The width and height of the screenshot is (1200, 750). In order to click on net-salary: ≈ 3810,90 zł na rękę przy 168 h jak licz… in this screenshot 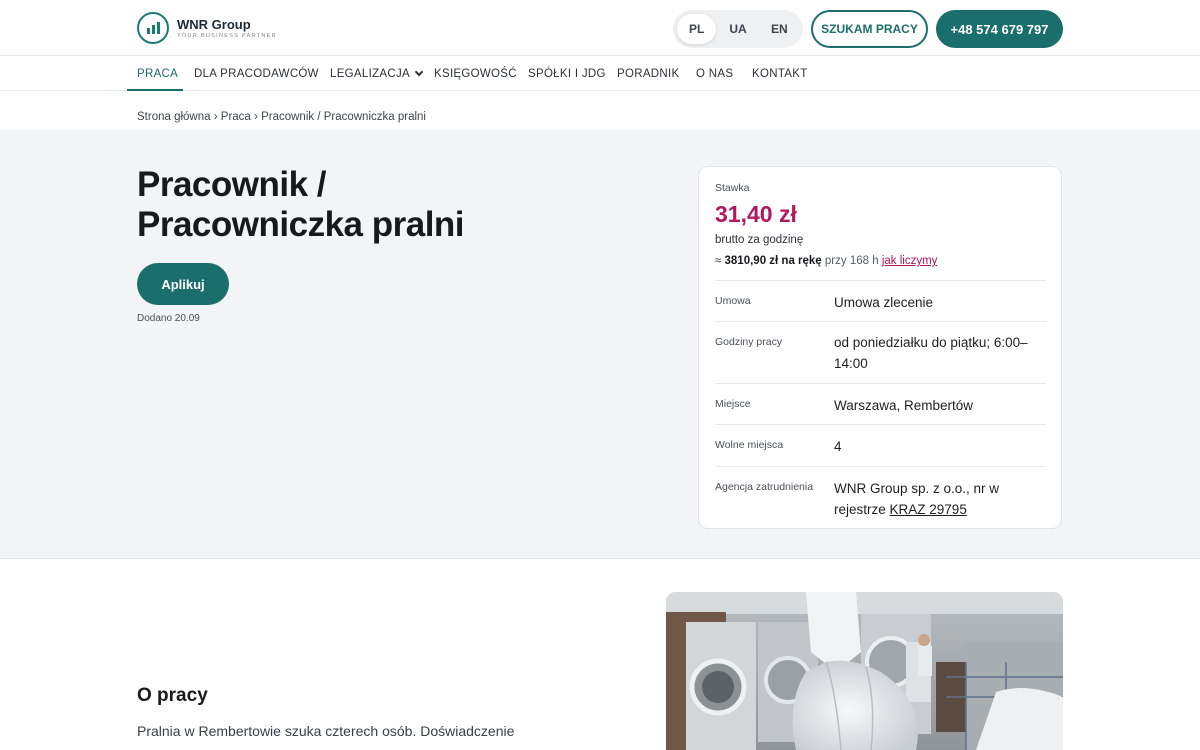, I will do `click(826, 261)`.